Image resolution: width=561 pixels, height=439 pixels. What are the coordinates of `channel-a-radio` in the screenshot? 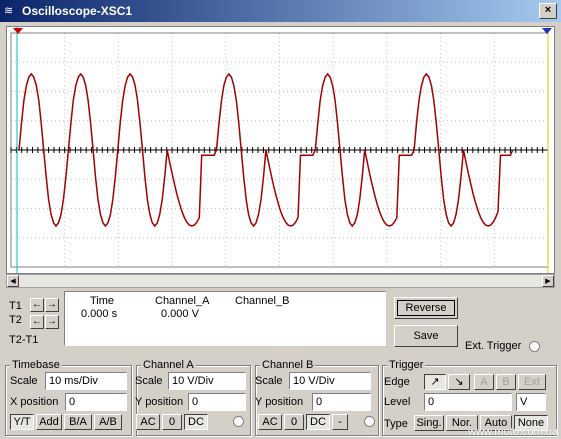 It's located at (238, 421).